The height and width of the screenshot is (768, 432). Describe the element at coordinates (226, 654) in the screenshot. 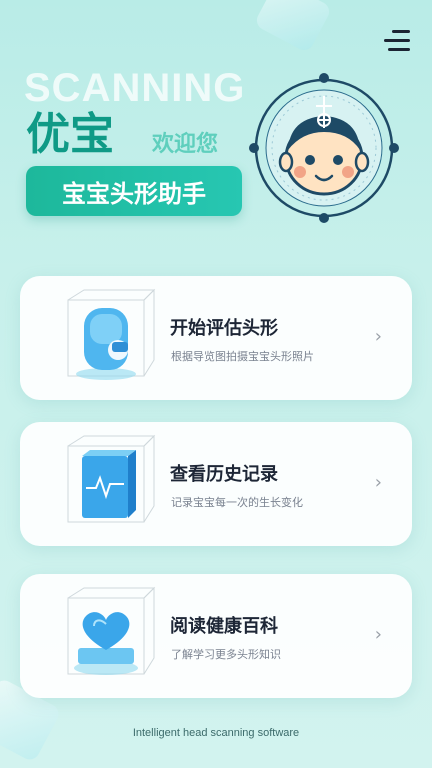

I see `card-subtitle: 了解学习更多头形知识` at that location.